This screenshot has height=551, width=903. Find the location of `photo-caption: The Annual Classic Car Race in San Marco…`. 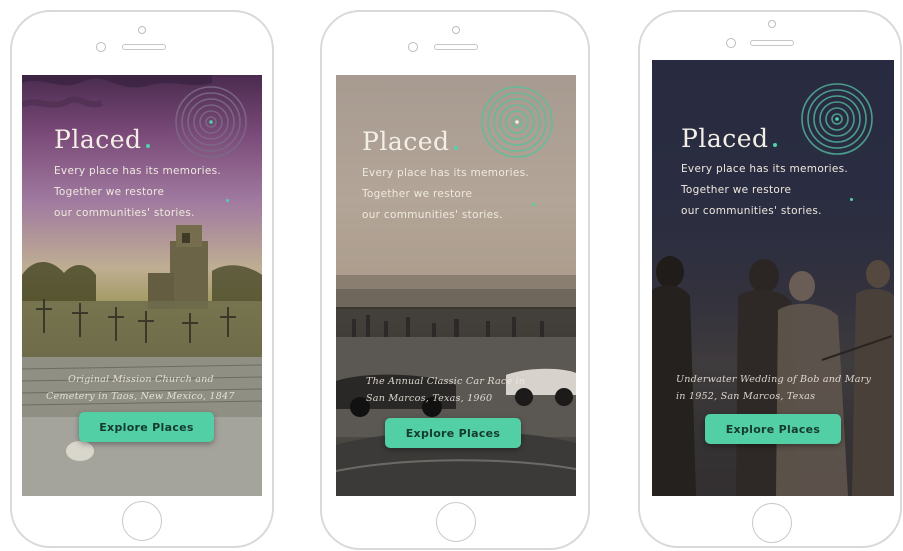

photo-caption: The Annual Classic Car Race in San Marco… is located at coordinates (445, 390).